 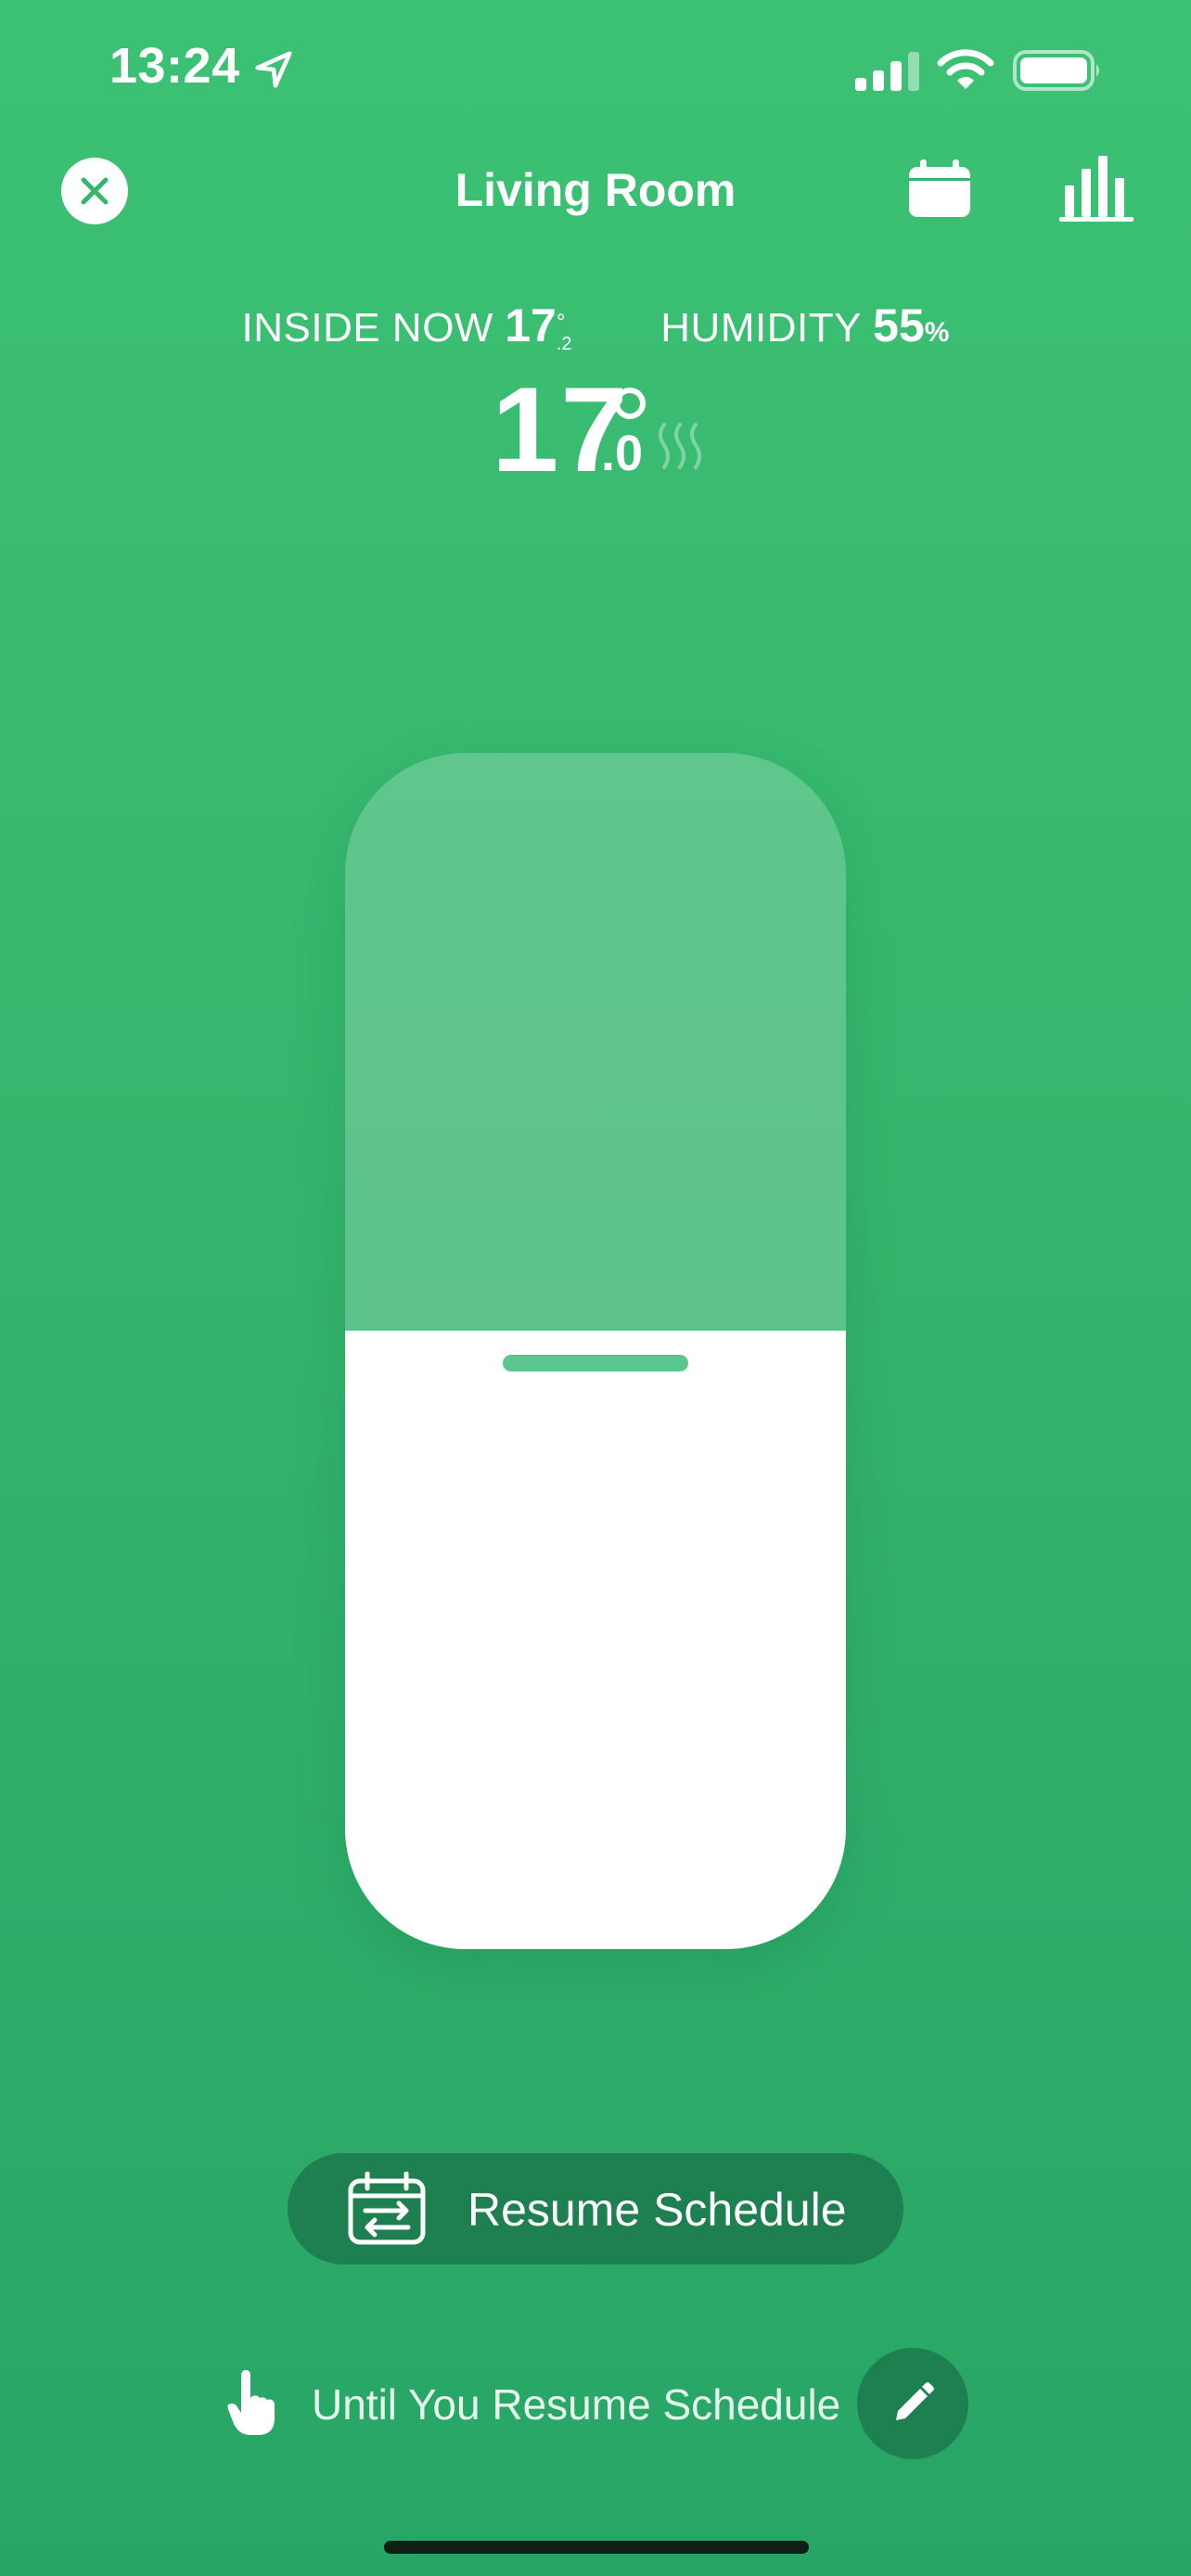 I want to click on resume-schedule-label: Resume Schedule, so click(x=657, y=2210).